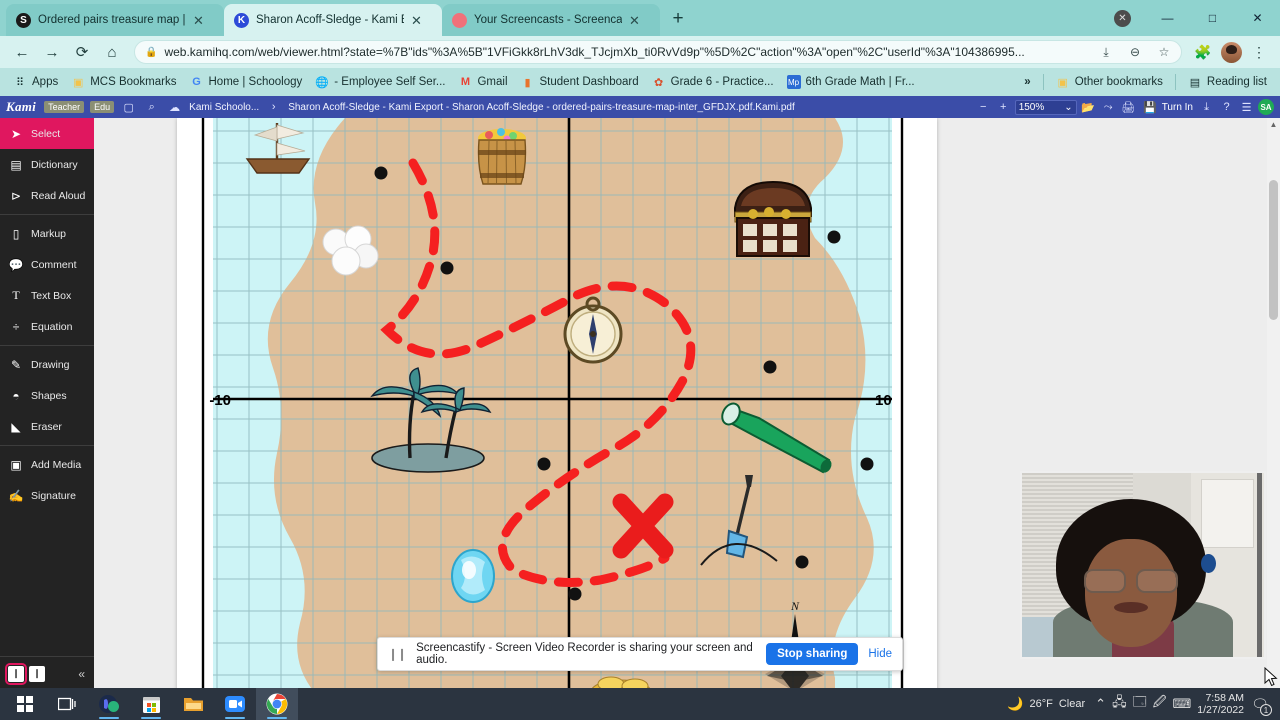 The image size is (1280, 720). What do you see at coordinates (47, 164) in the screenshot?
I see `tool-dictionary: ▤ Dictionary` at bounding box center [47, 164].